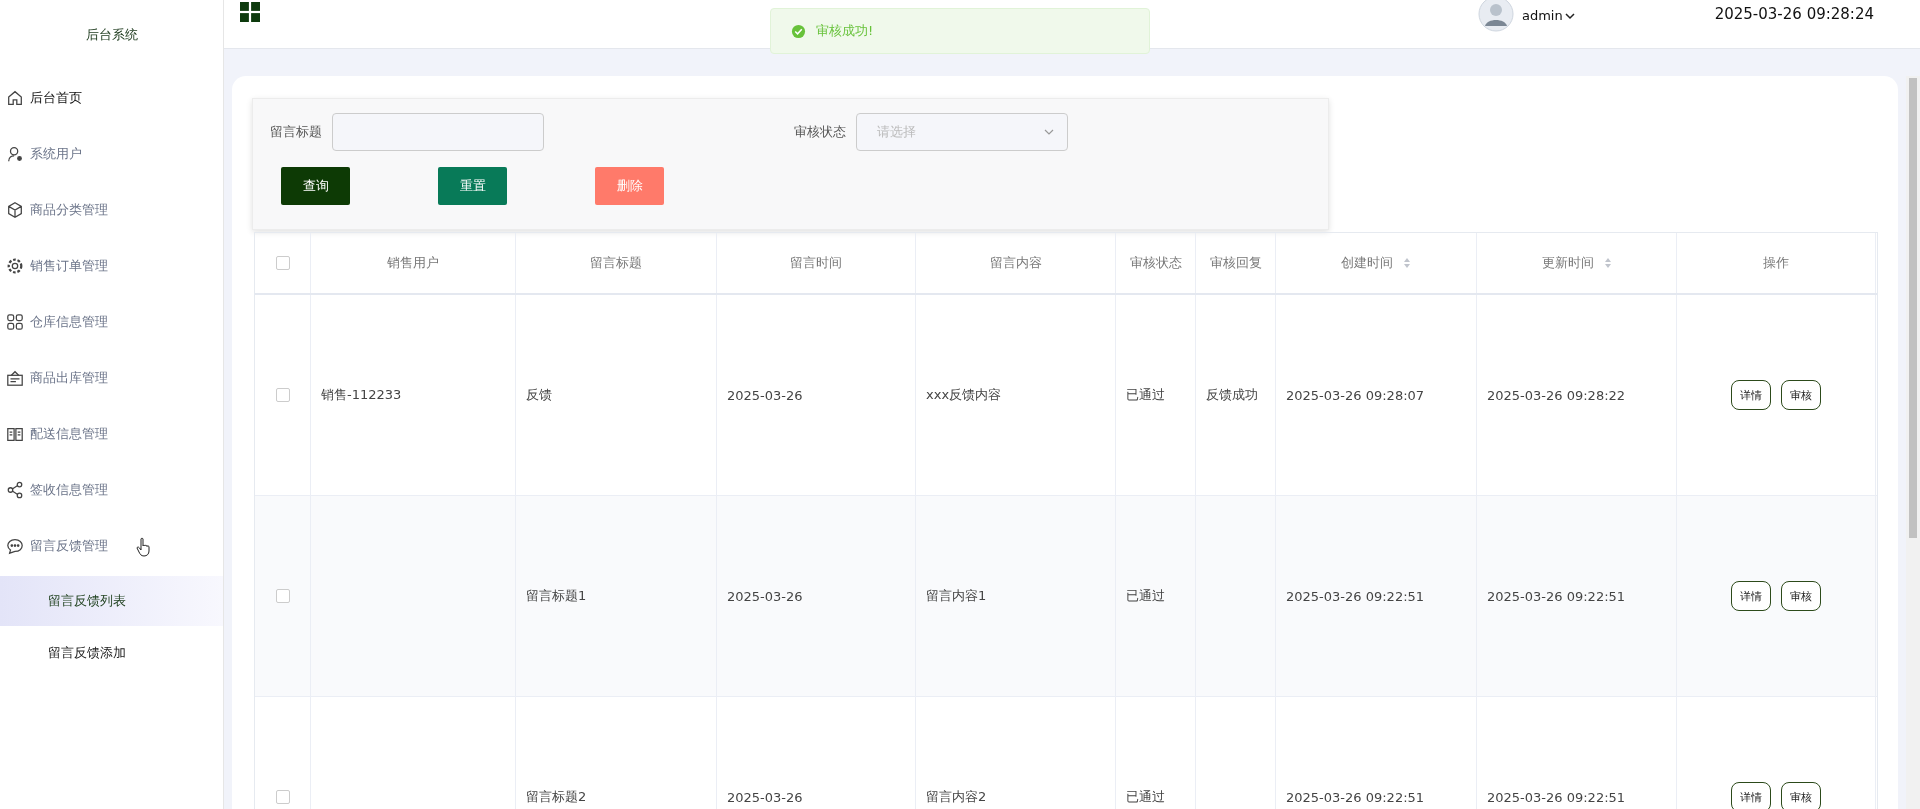 This screenshot has height=809, width=1920. I want to click on table-cell: 留言标题2, so click(556, 797).